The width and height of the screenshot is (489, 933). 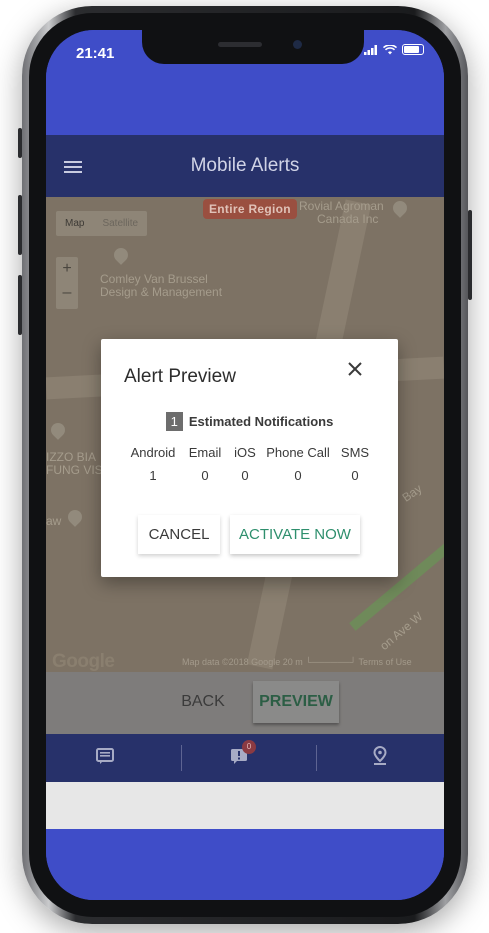 What do you see at coordinates (74, 463) in the screenshot?
I see `map-place-label: IZZO BIA FUNG VIS` at bounding box center [74, 463].